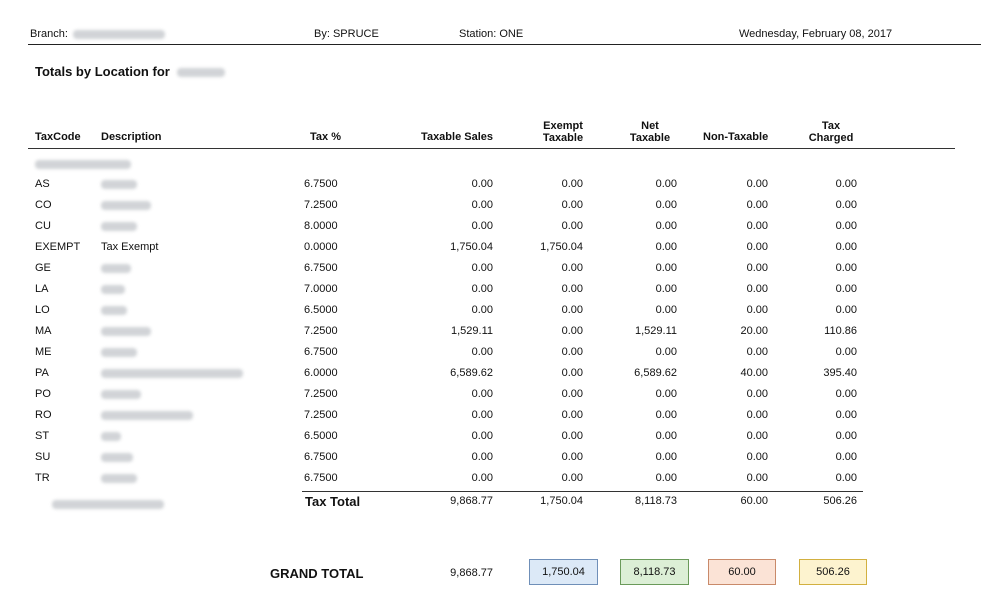 Image resolution: width=1002 pixels, height=605 pixels. What do you see at coordinates (43, 394) in the screenshot?
I see `taxcode-cell: PO` at bounding box center [43, 394].